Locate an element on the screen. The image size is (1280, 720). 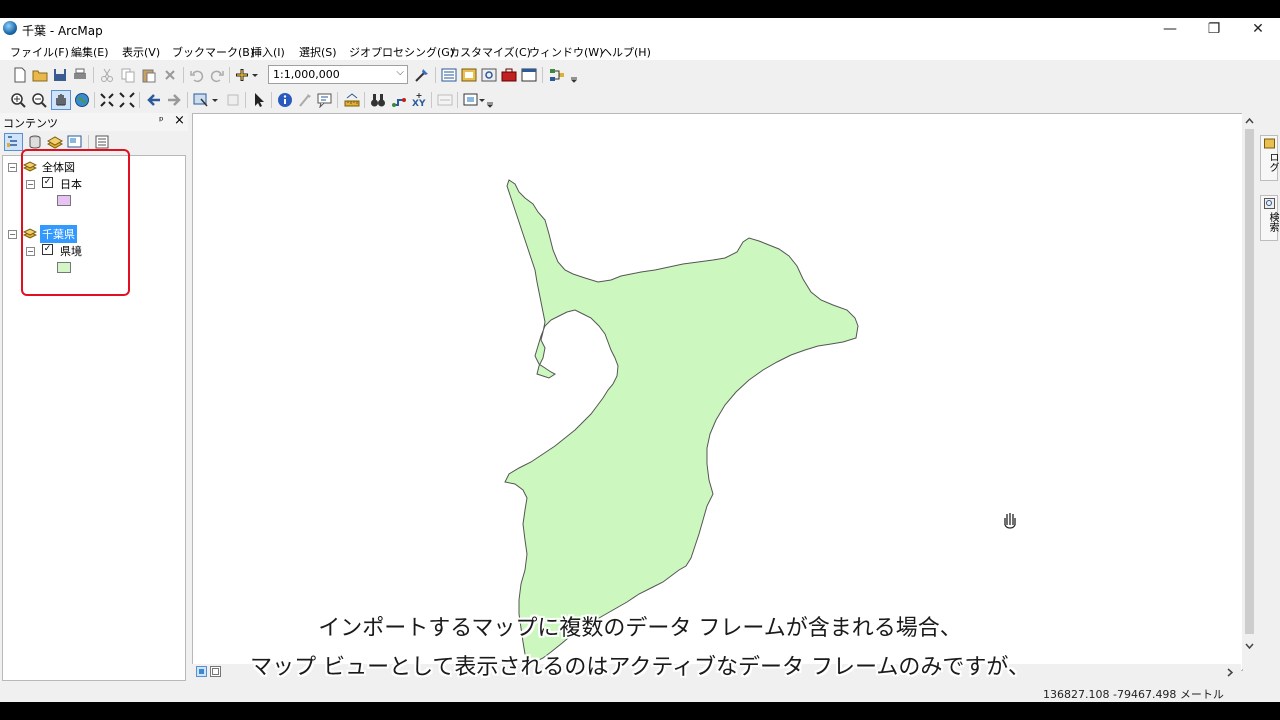
pan-hand-icon is located at coordinates (61, 100).